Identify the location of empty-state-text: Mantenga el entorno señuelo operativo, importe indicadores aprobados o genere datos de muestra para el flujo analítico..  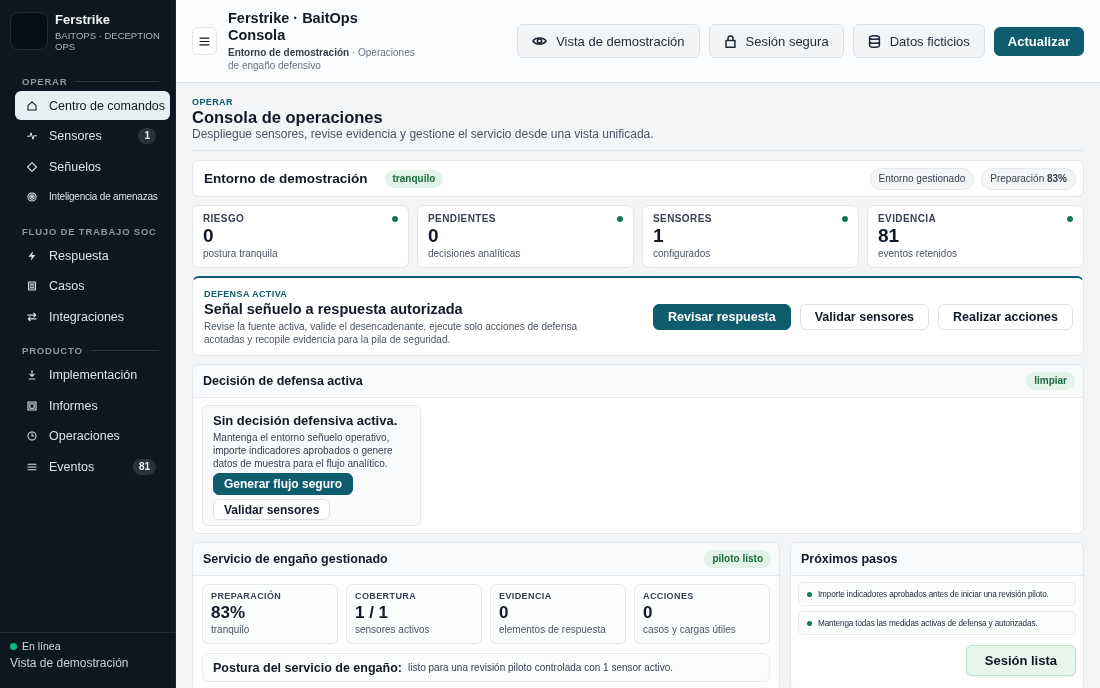
(303, 450).